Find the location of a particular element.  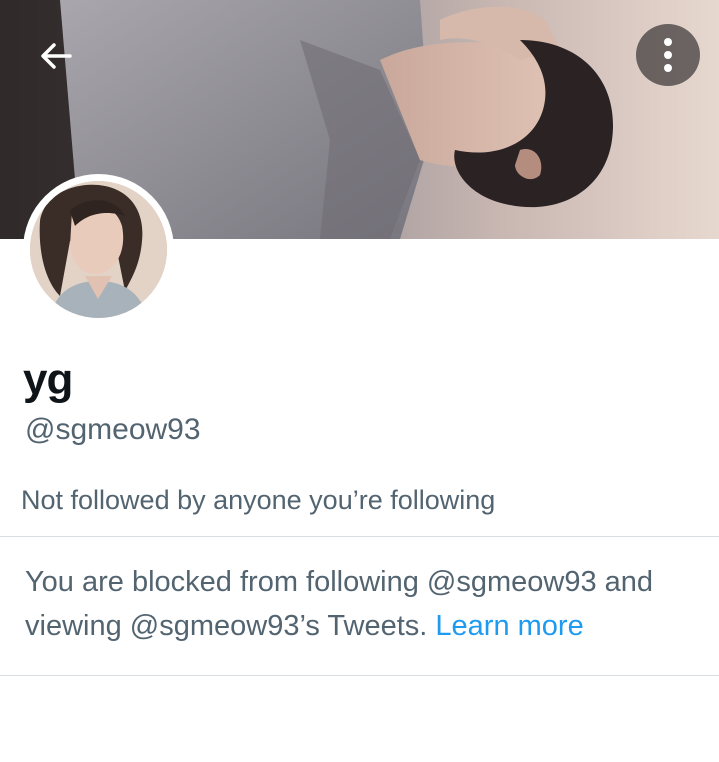

more-options-button is located at coordinates (668, 55).